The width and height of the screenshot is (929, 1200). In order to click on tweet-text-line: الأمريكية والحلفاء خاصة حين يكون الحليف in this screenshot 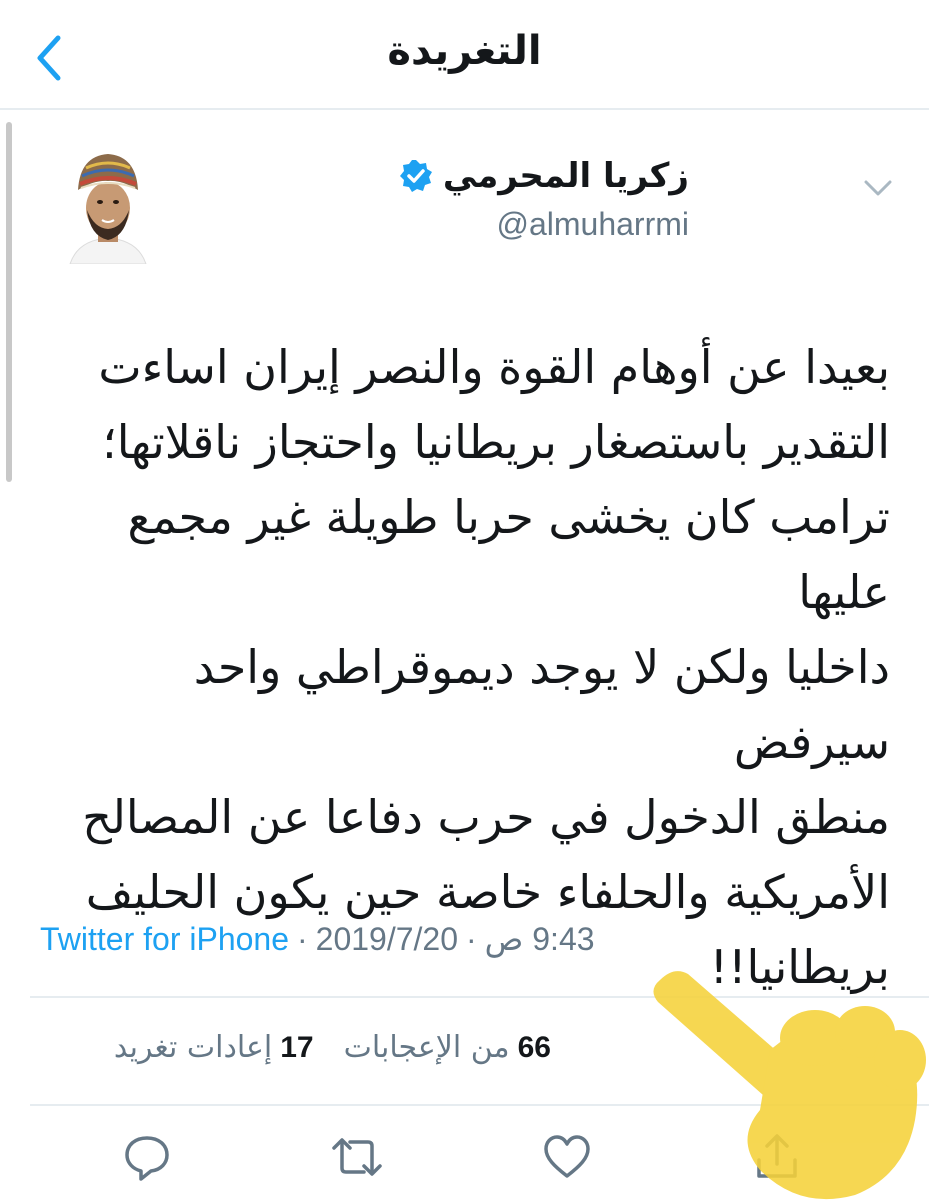, I will do `click(487, 892)`.